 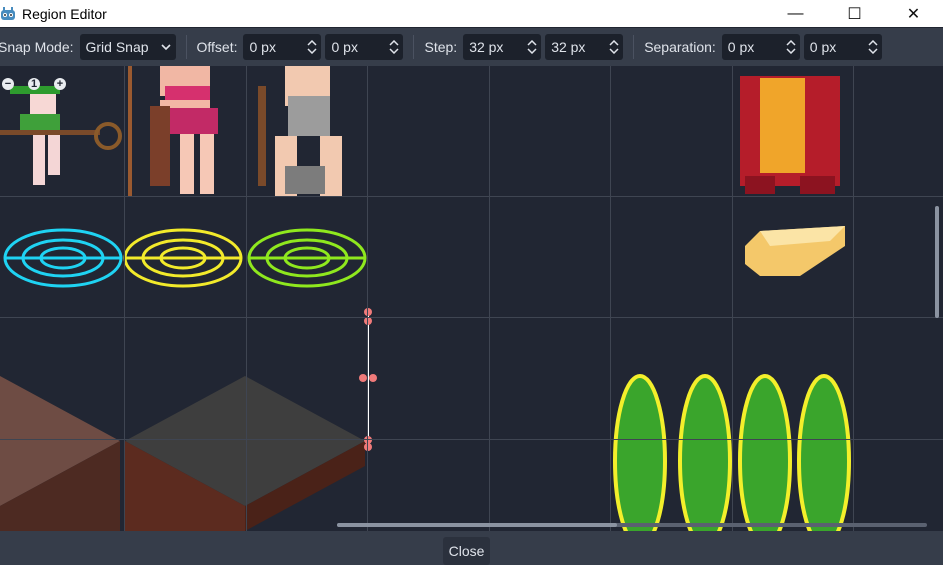 I want to click on region-selection, so click(x=368, y=379).